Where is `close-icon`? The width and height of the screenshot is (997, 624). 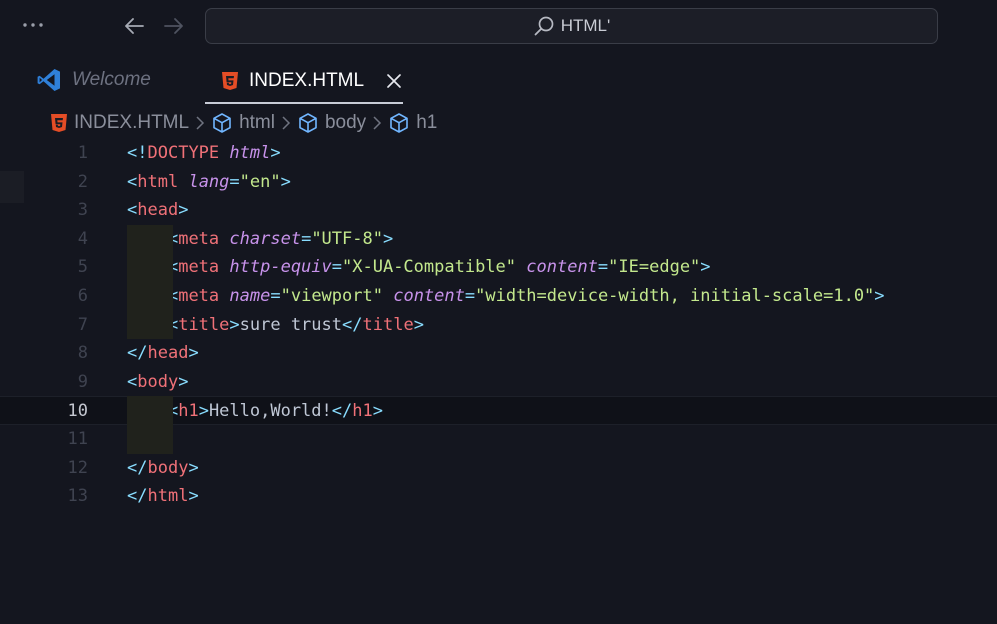
close-icon is located at coordinates (394, 81).